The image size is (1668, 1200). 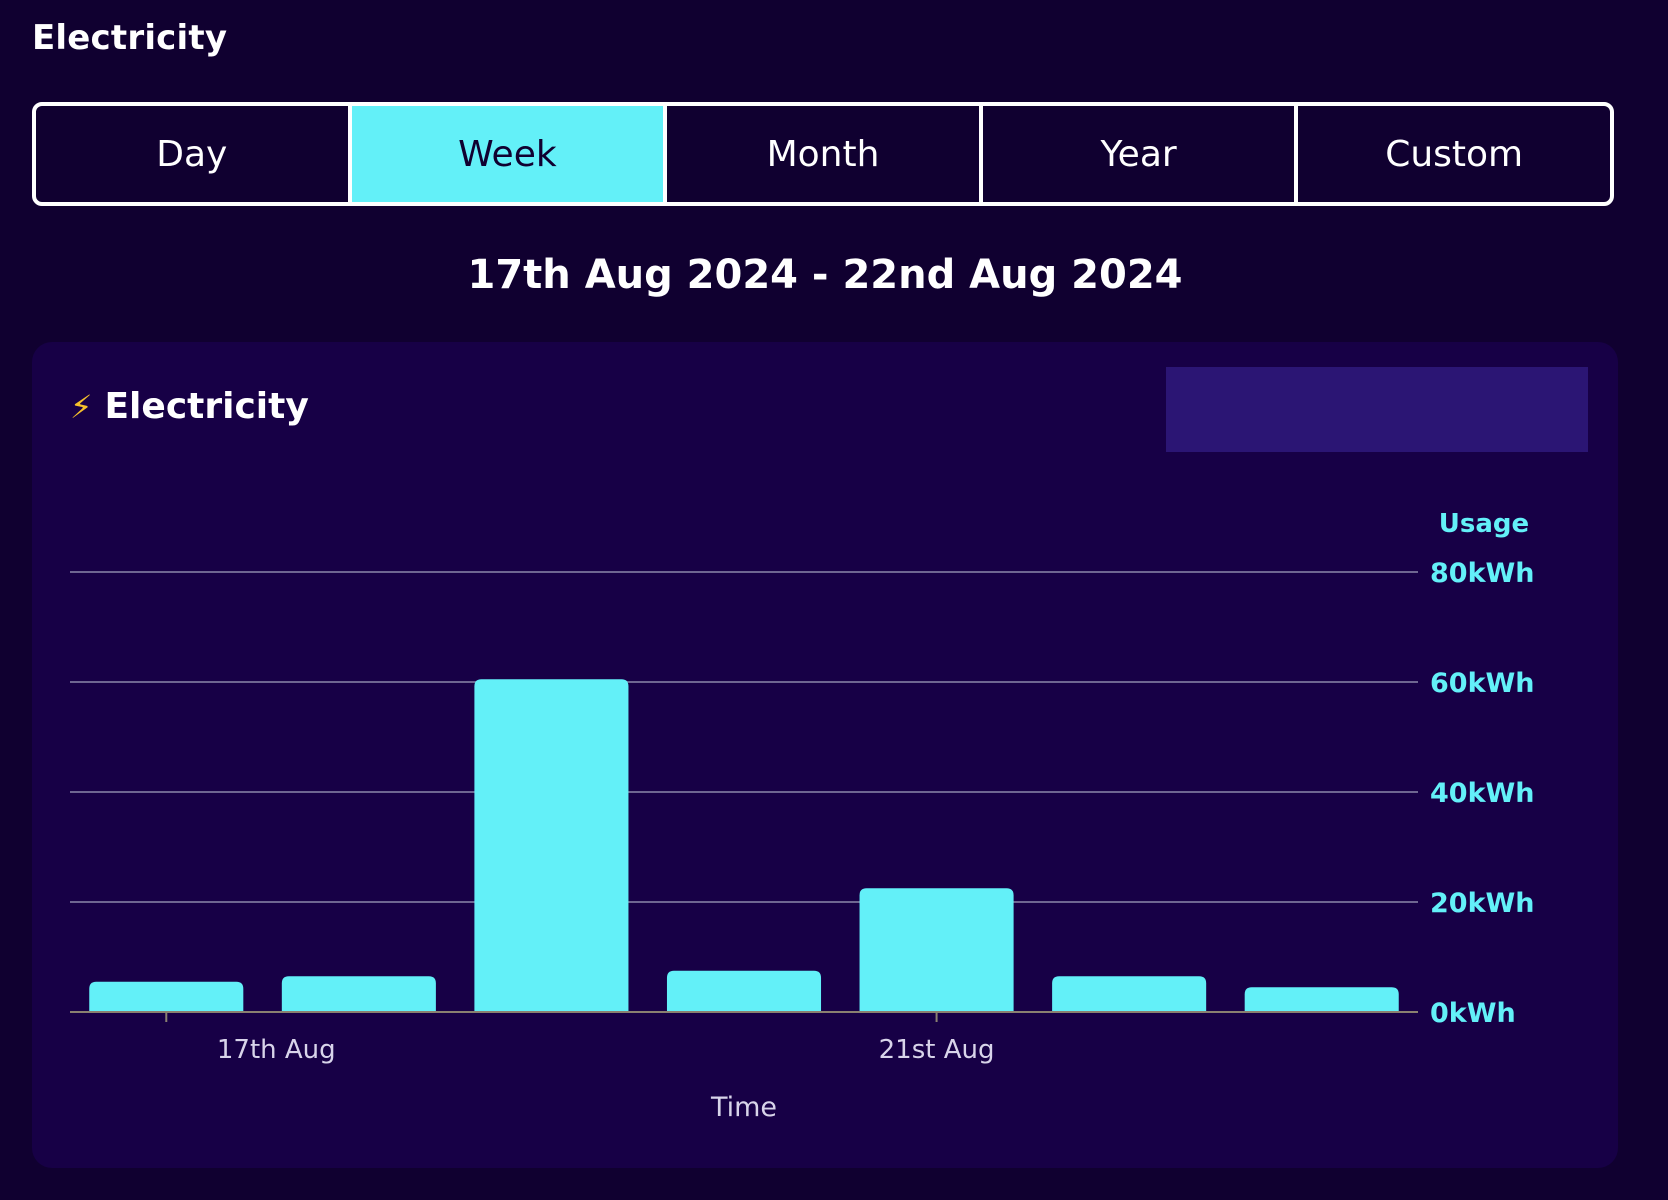 I want to click on x-tick-label: 21st Aug, so click(x=937, y=1050).